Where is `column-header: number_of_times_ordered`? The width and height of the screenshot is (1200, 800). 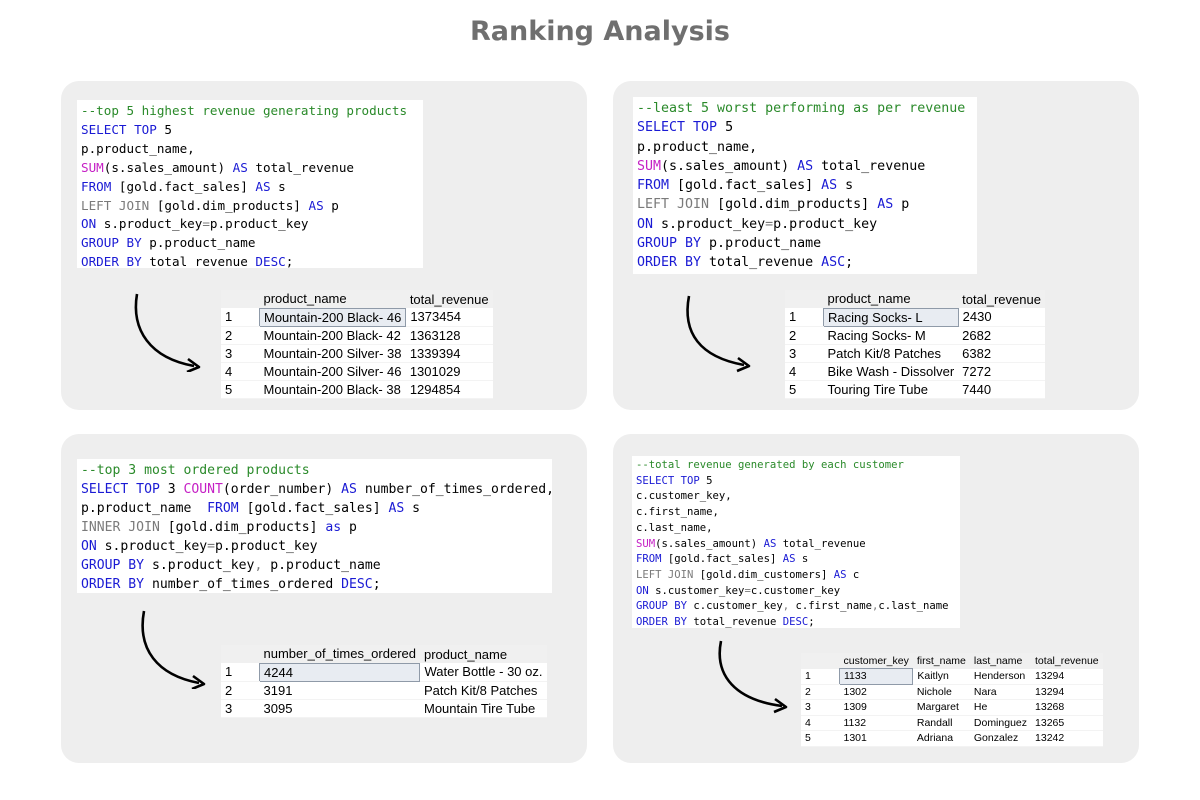 column-header: number_of_times_ordered is located at coordinates (339, 654).